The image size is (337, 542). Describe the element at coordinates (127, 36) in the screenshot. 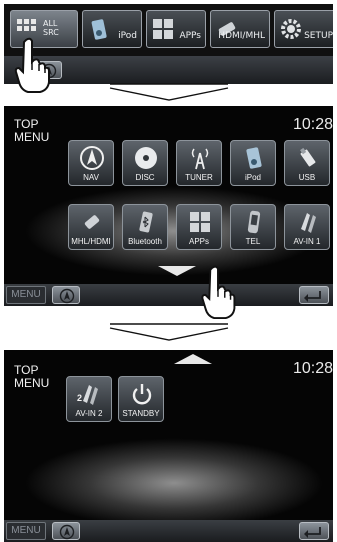

I see `ipod-source-label: iPod` at that location.